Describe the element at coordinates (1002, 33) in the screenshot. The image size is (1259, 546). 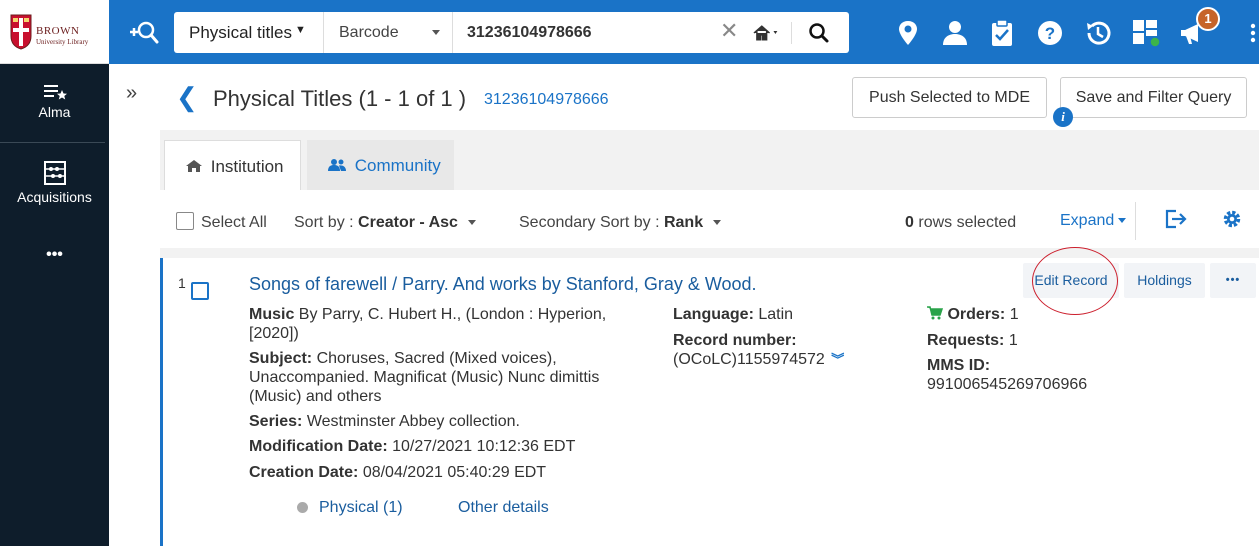
I see `tasks-clipboard-icon` at that location.